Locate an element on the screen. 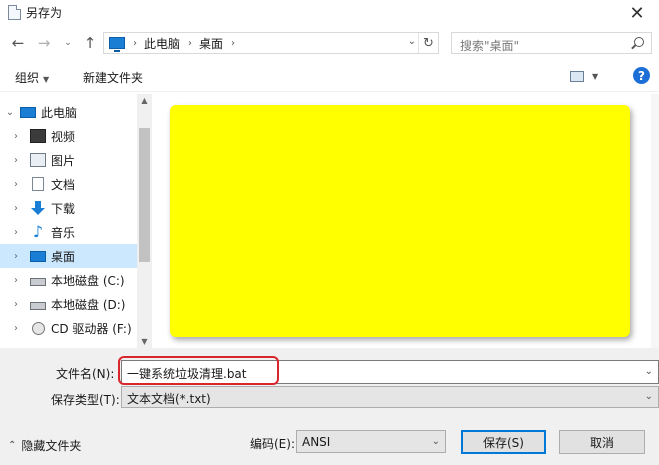  notepad-icon is located at coordinates (14, 12).